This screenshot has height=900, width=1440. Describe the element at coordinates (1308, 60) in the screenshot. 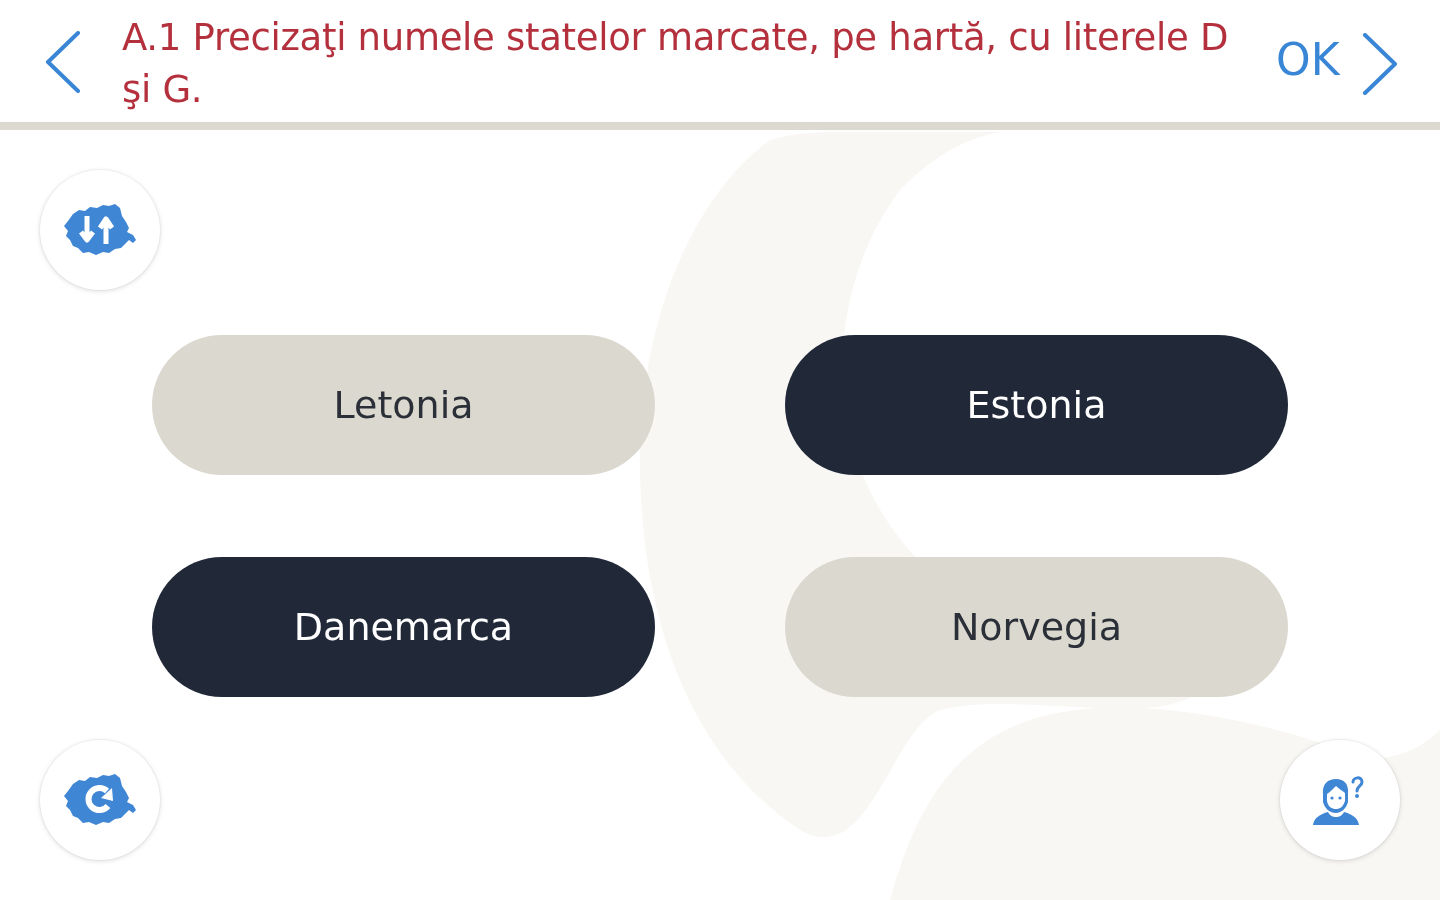

I see `ok-button: OK` at that location.